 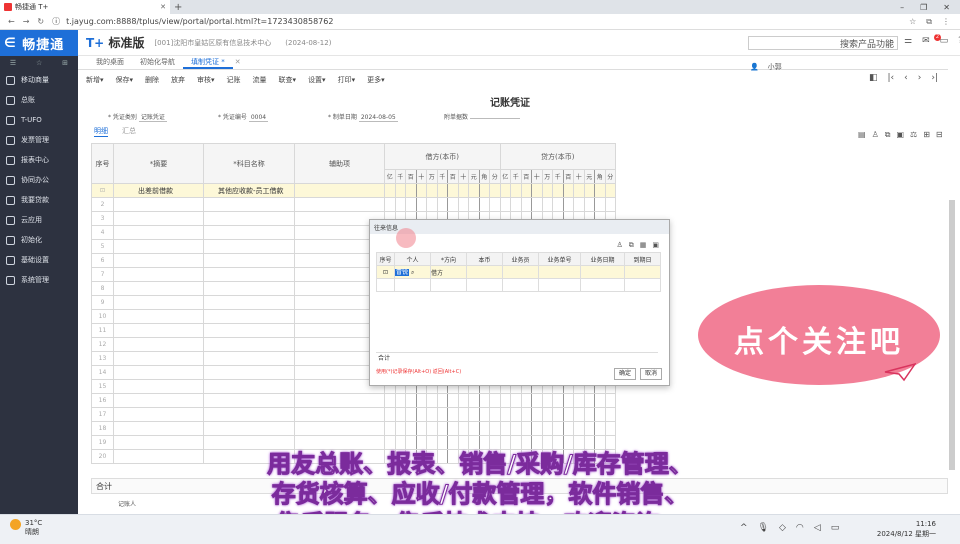 What do you see at coordinates (875, 135) in the screenshot?
I see `person-icon: ♙` at bounding box center [875, 135].